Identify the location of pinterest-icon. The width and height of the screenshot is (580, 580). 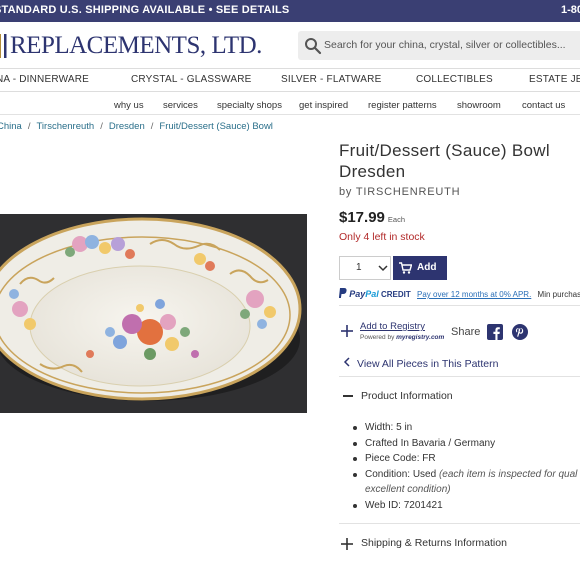
(520, 332).